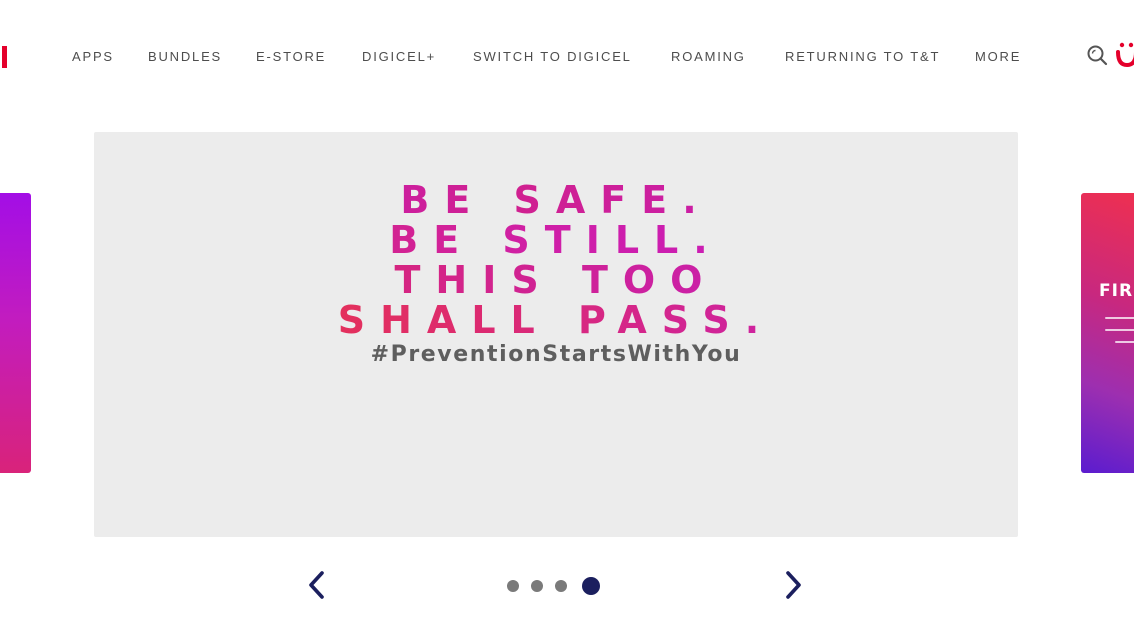 The height and width of the screenshot is (617, 1134). What do you see at coordinates (399, 57) in the screenshot?
I see `nav-item-digicel-plus: DIGICEL+` at bounding box center [399, 57].